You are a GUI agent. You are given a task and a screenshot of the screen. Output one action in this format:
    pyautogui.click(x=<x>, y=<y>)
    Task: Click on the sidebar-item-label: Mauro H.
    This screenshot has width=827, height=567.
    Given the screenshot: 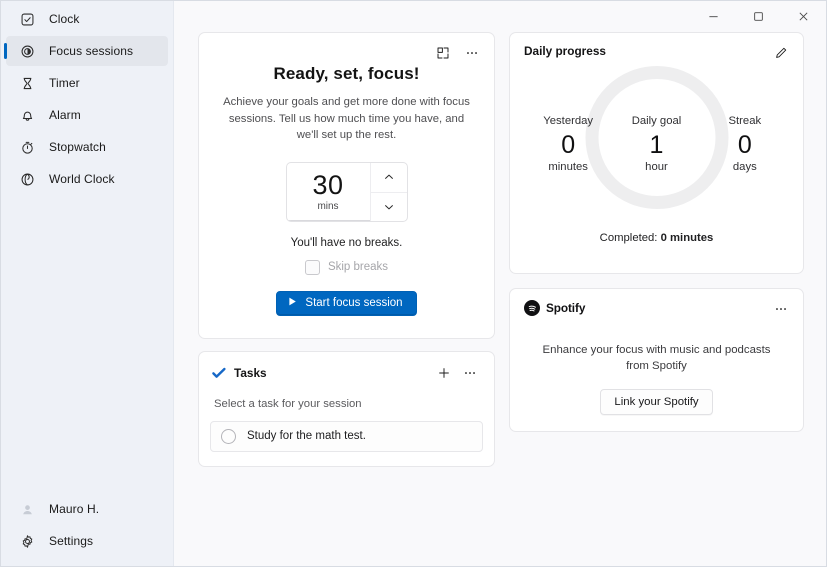 What is the action you would take?
    pyautogui.click(x=74, y=509)
    